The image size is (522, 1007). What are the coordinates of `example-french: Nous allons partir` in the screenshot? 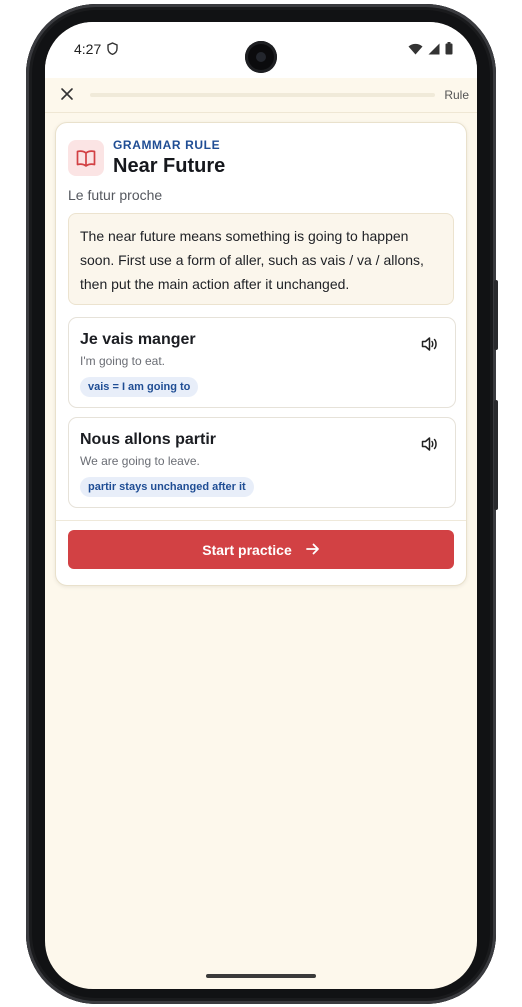 It's located at (148, 439).